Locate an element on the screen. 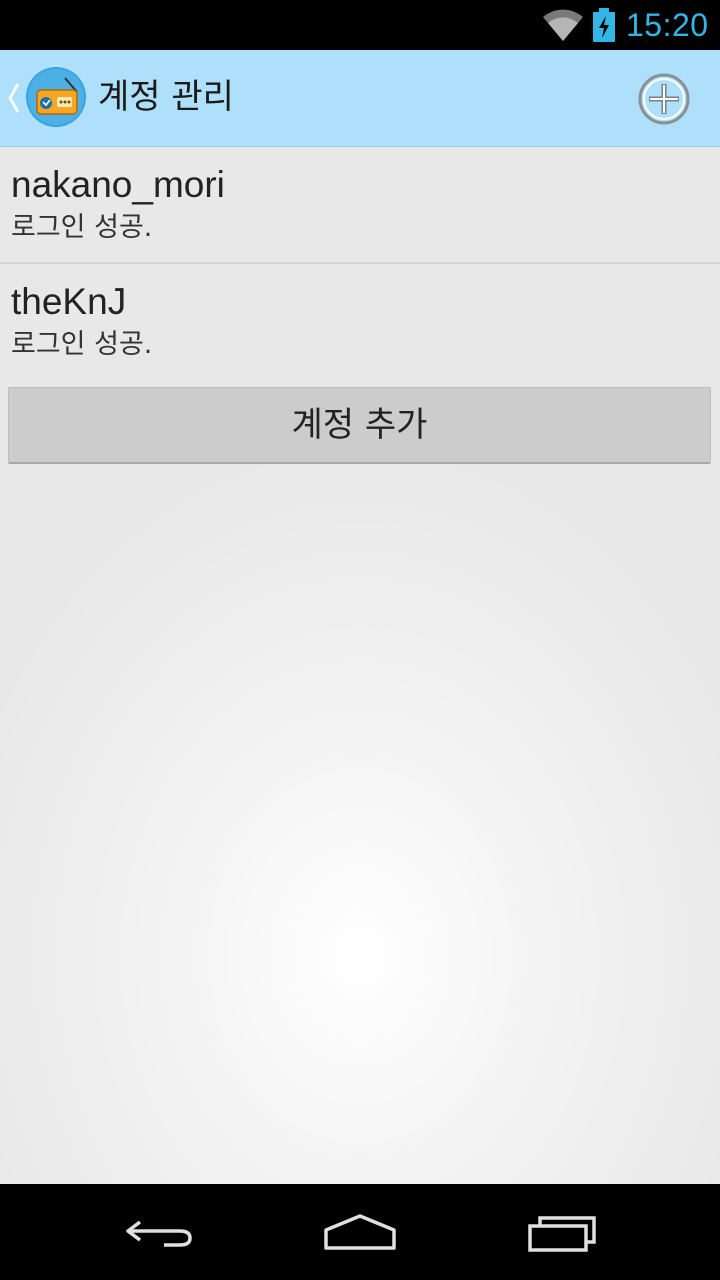  up-caret-icon is located at coordinates (13, 98).